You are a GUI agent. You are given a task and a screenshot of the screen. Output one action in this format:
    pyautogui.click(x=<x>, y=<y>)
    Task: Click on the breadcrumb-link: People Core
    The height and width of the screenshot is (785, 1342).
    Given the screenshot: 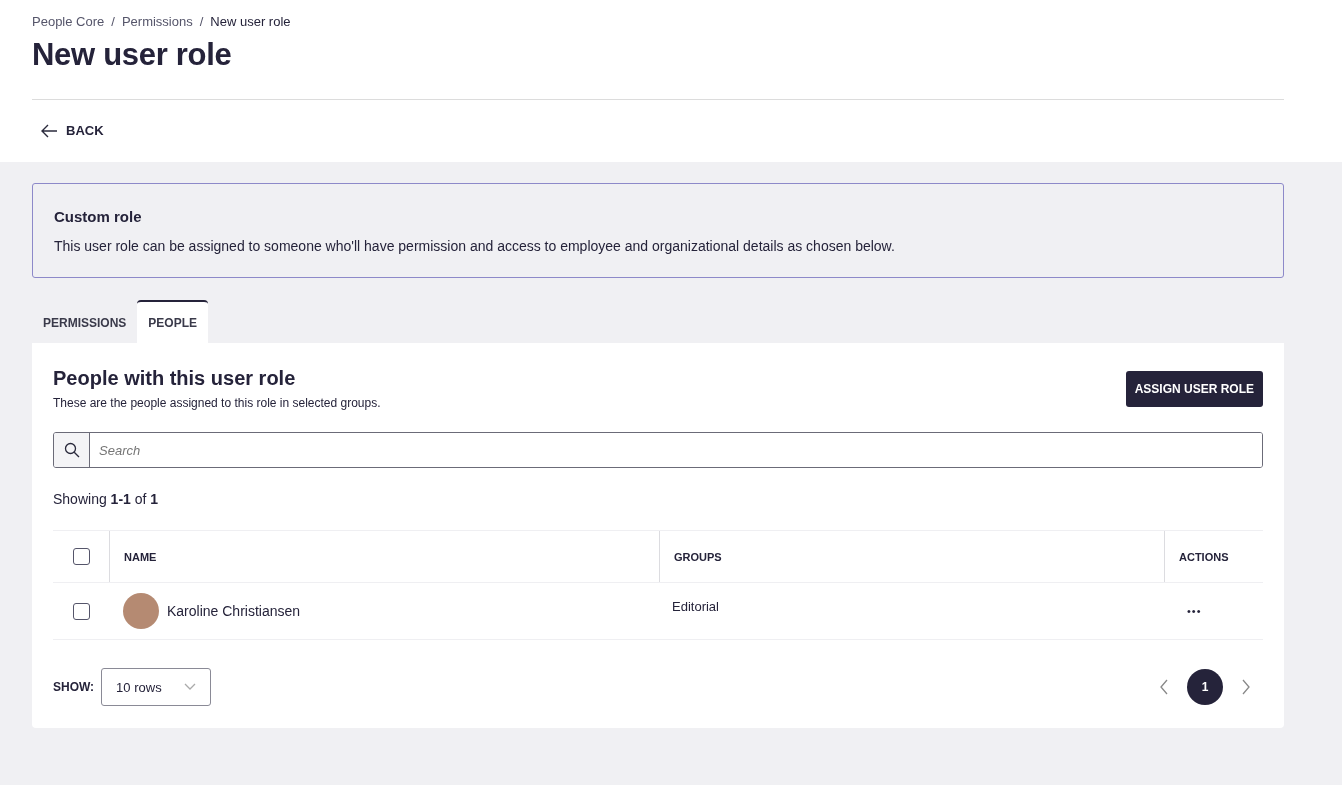 What is the action you would take?
    pyautogui.click(x=68, y=21)
    